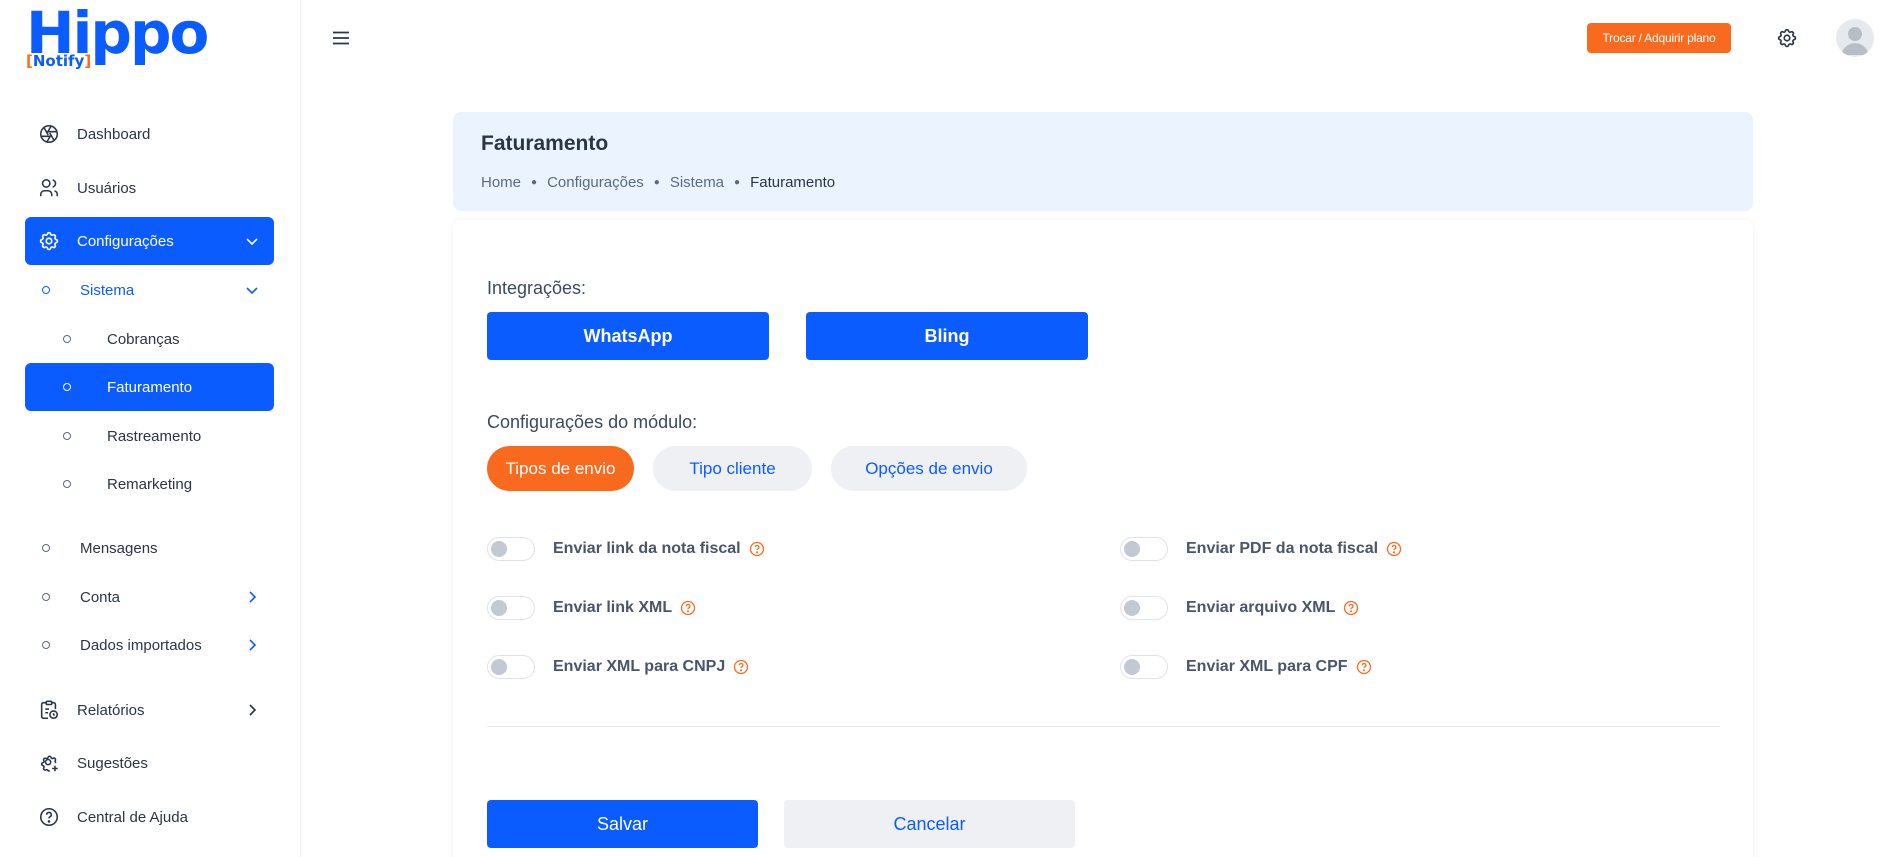  Describe the element at coordinates (793, 182) in the screenshot. I see `breadcrumb-current: Faturamento` at that location.